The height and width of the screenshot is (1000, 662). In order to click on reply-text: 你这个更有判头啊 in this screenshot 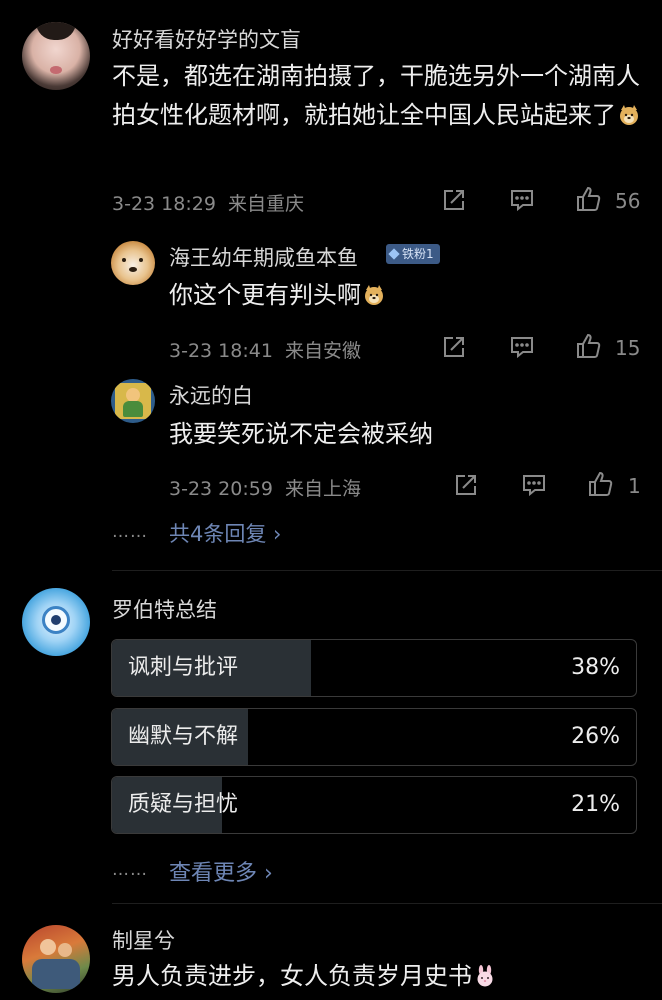, I will do `click(404, 295)`.